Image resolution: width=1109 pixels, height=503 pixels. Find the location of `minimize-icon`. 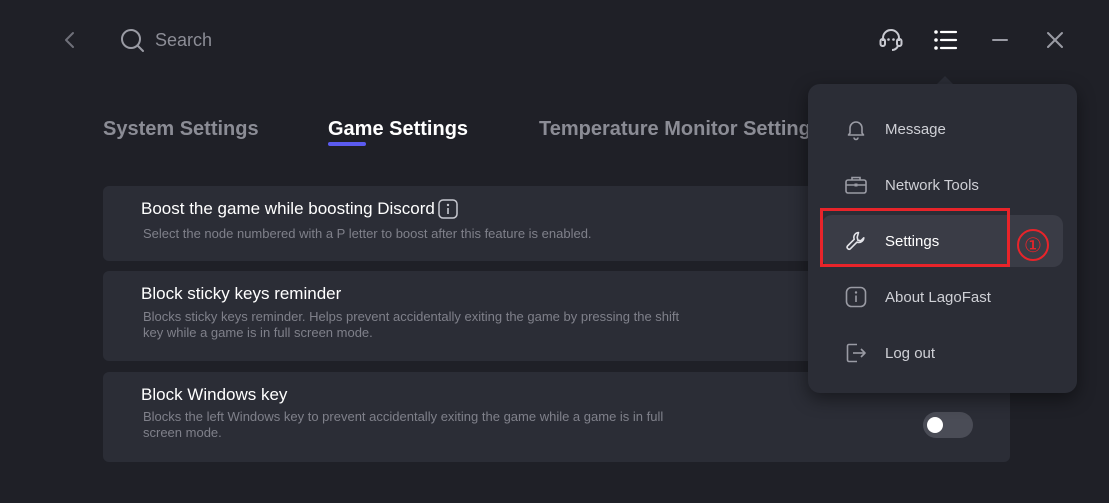

minimize-icon is located at coordinates (1000, 40).